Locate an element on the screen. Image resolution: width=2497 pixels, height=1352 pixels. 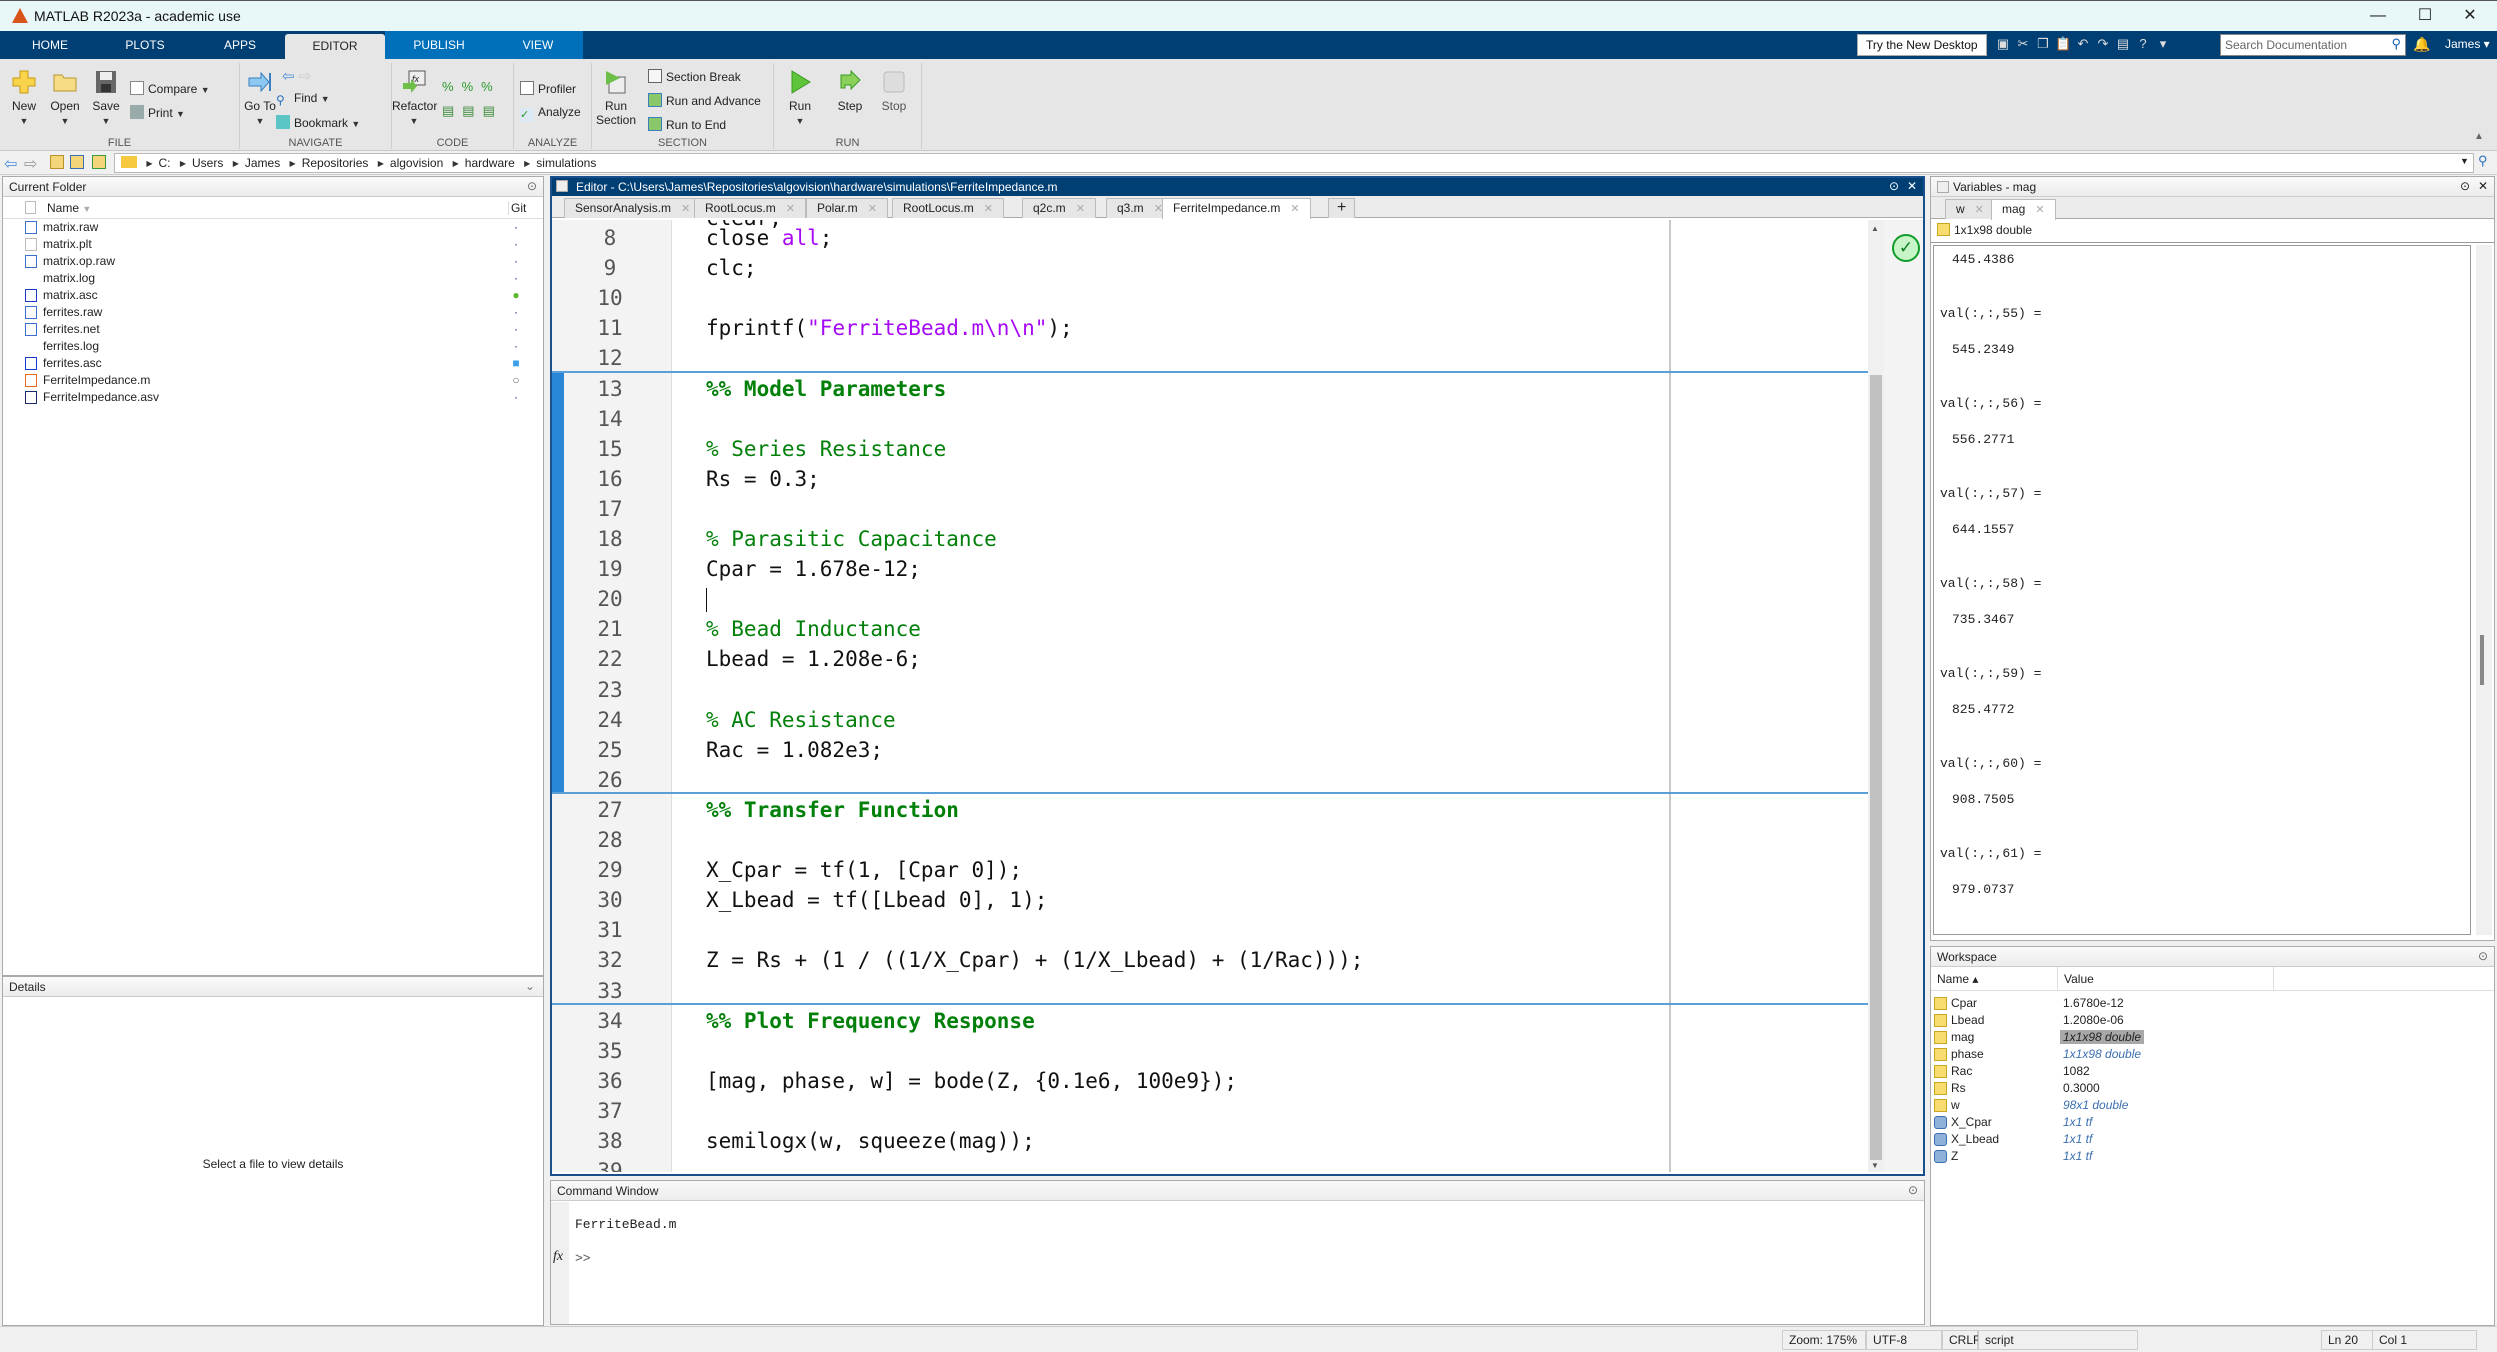
run-section-button: Run Section is located at coordinates (616, 98).